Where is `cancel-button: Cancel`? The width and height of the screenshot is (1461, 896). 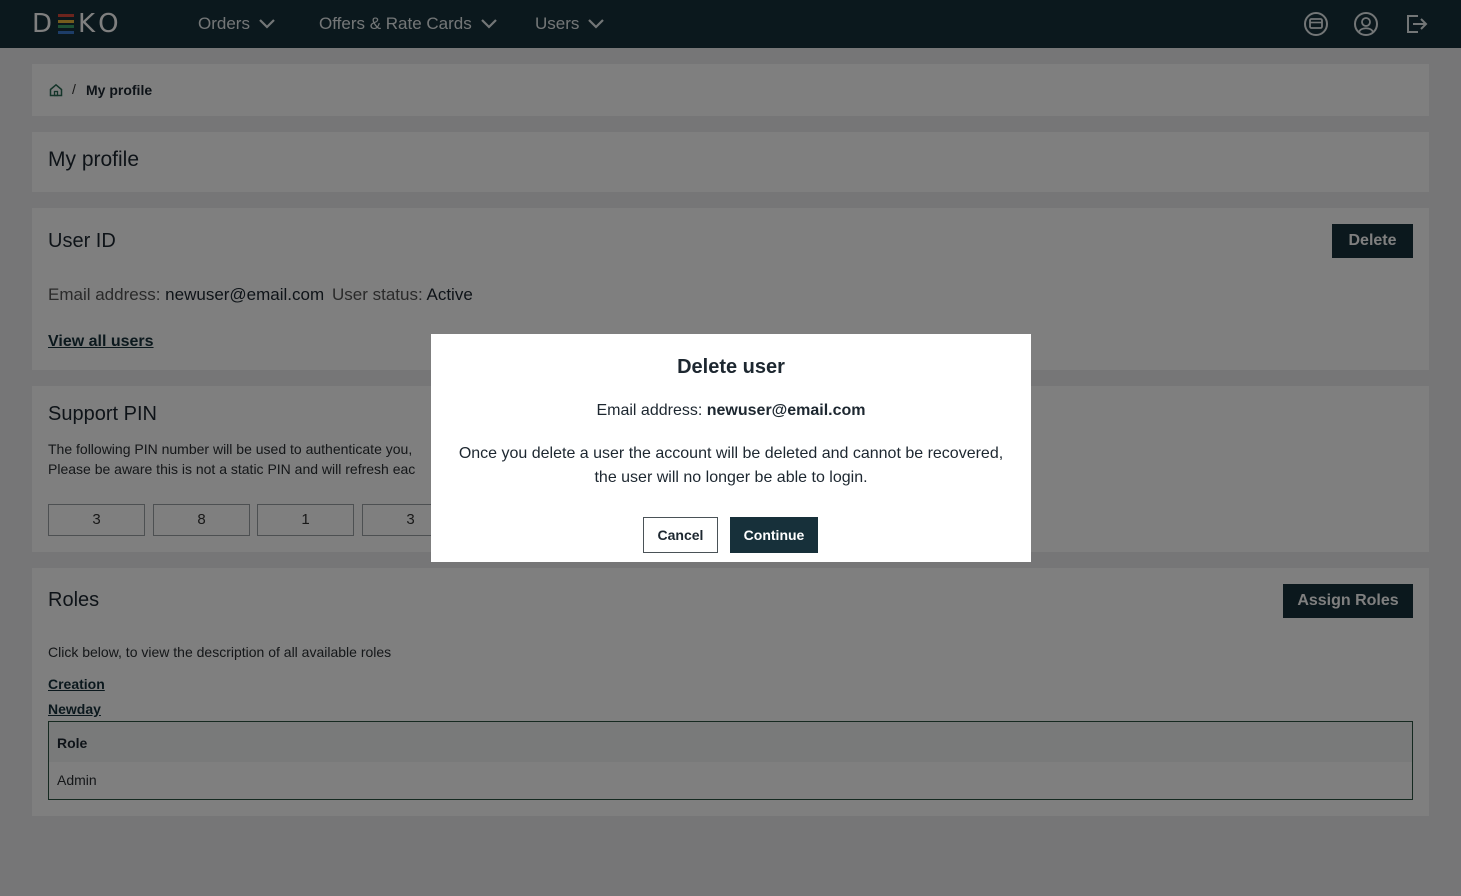
cancel-button: Cancel is located at coordinates (680, 535).